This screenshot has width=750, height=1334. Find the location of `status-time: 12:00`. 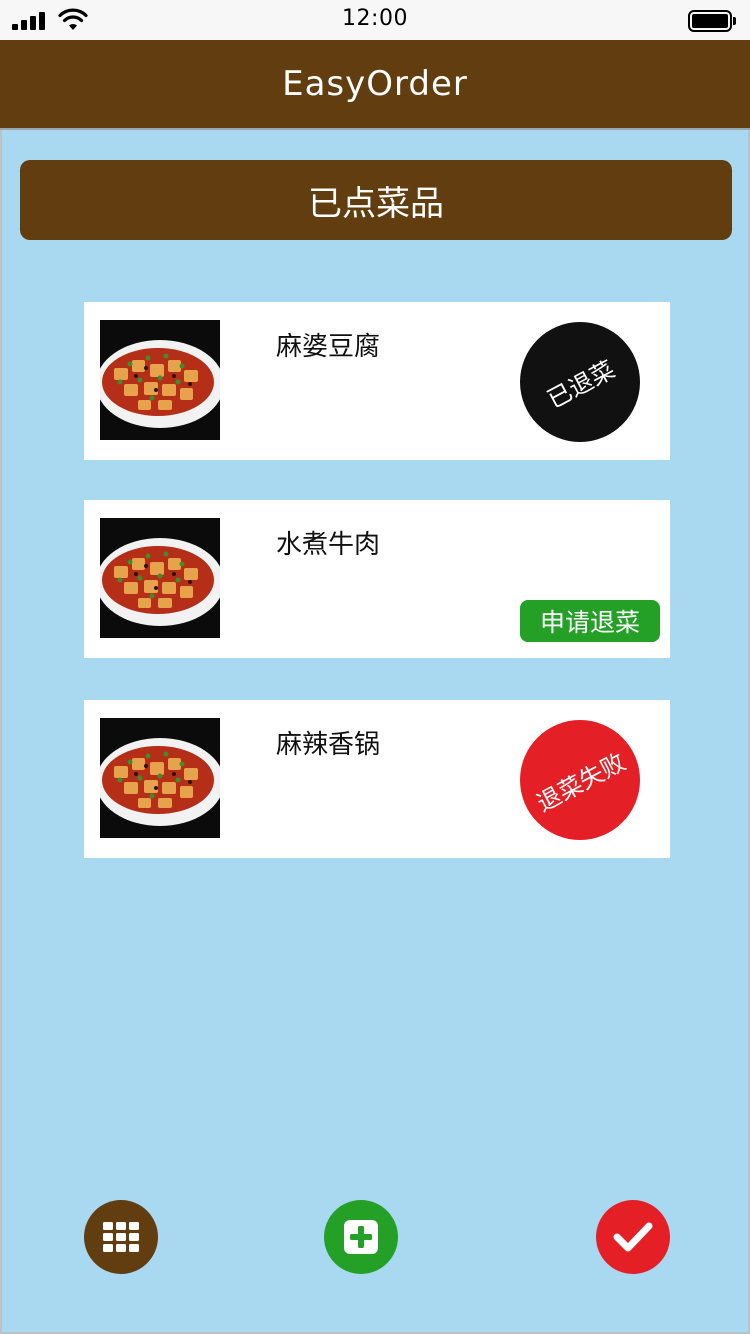

status-time: 12:00 is located at coordinates (375, 18).